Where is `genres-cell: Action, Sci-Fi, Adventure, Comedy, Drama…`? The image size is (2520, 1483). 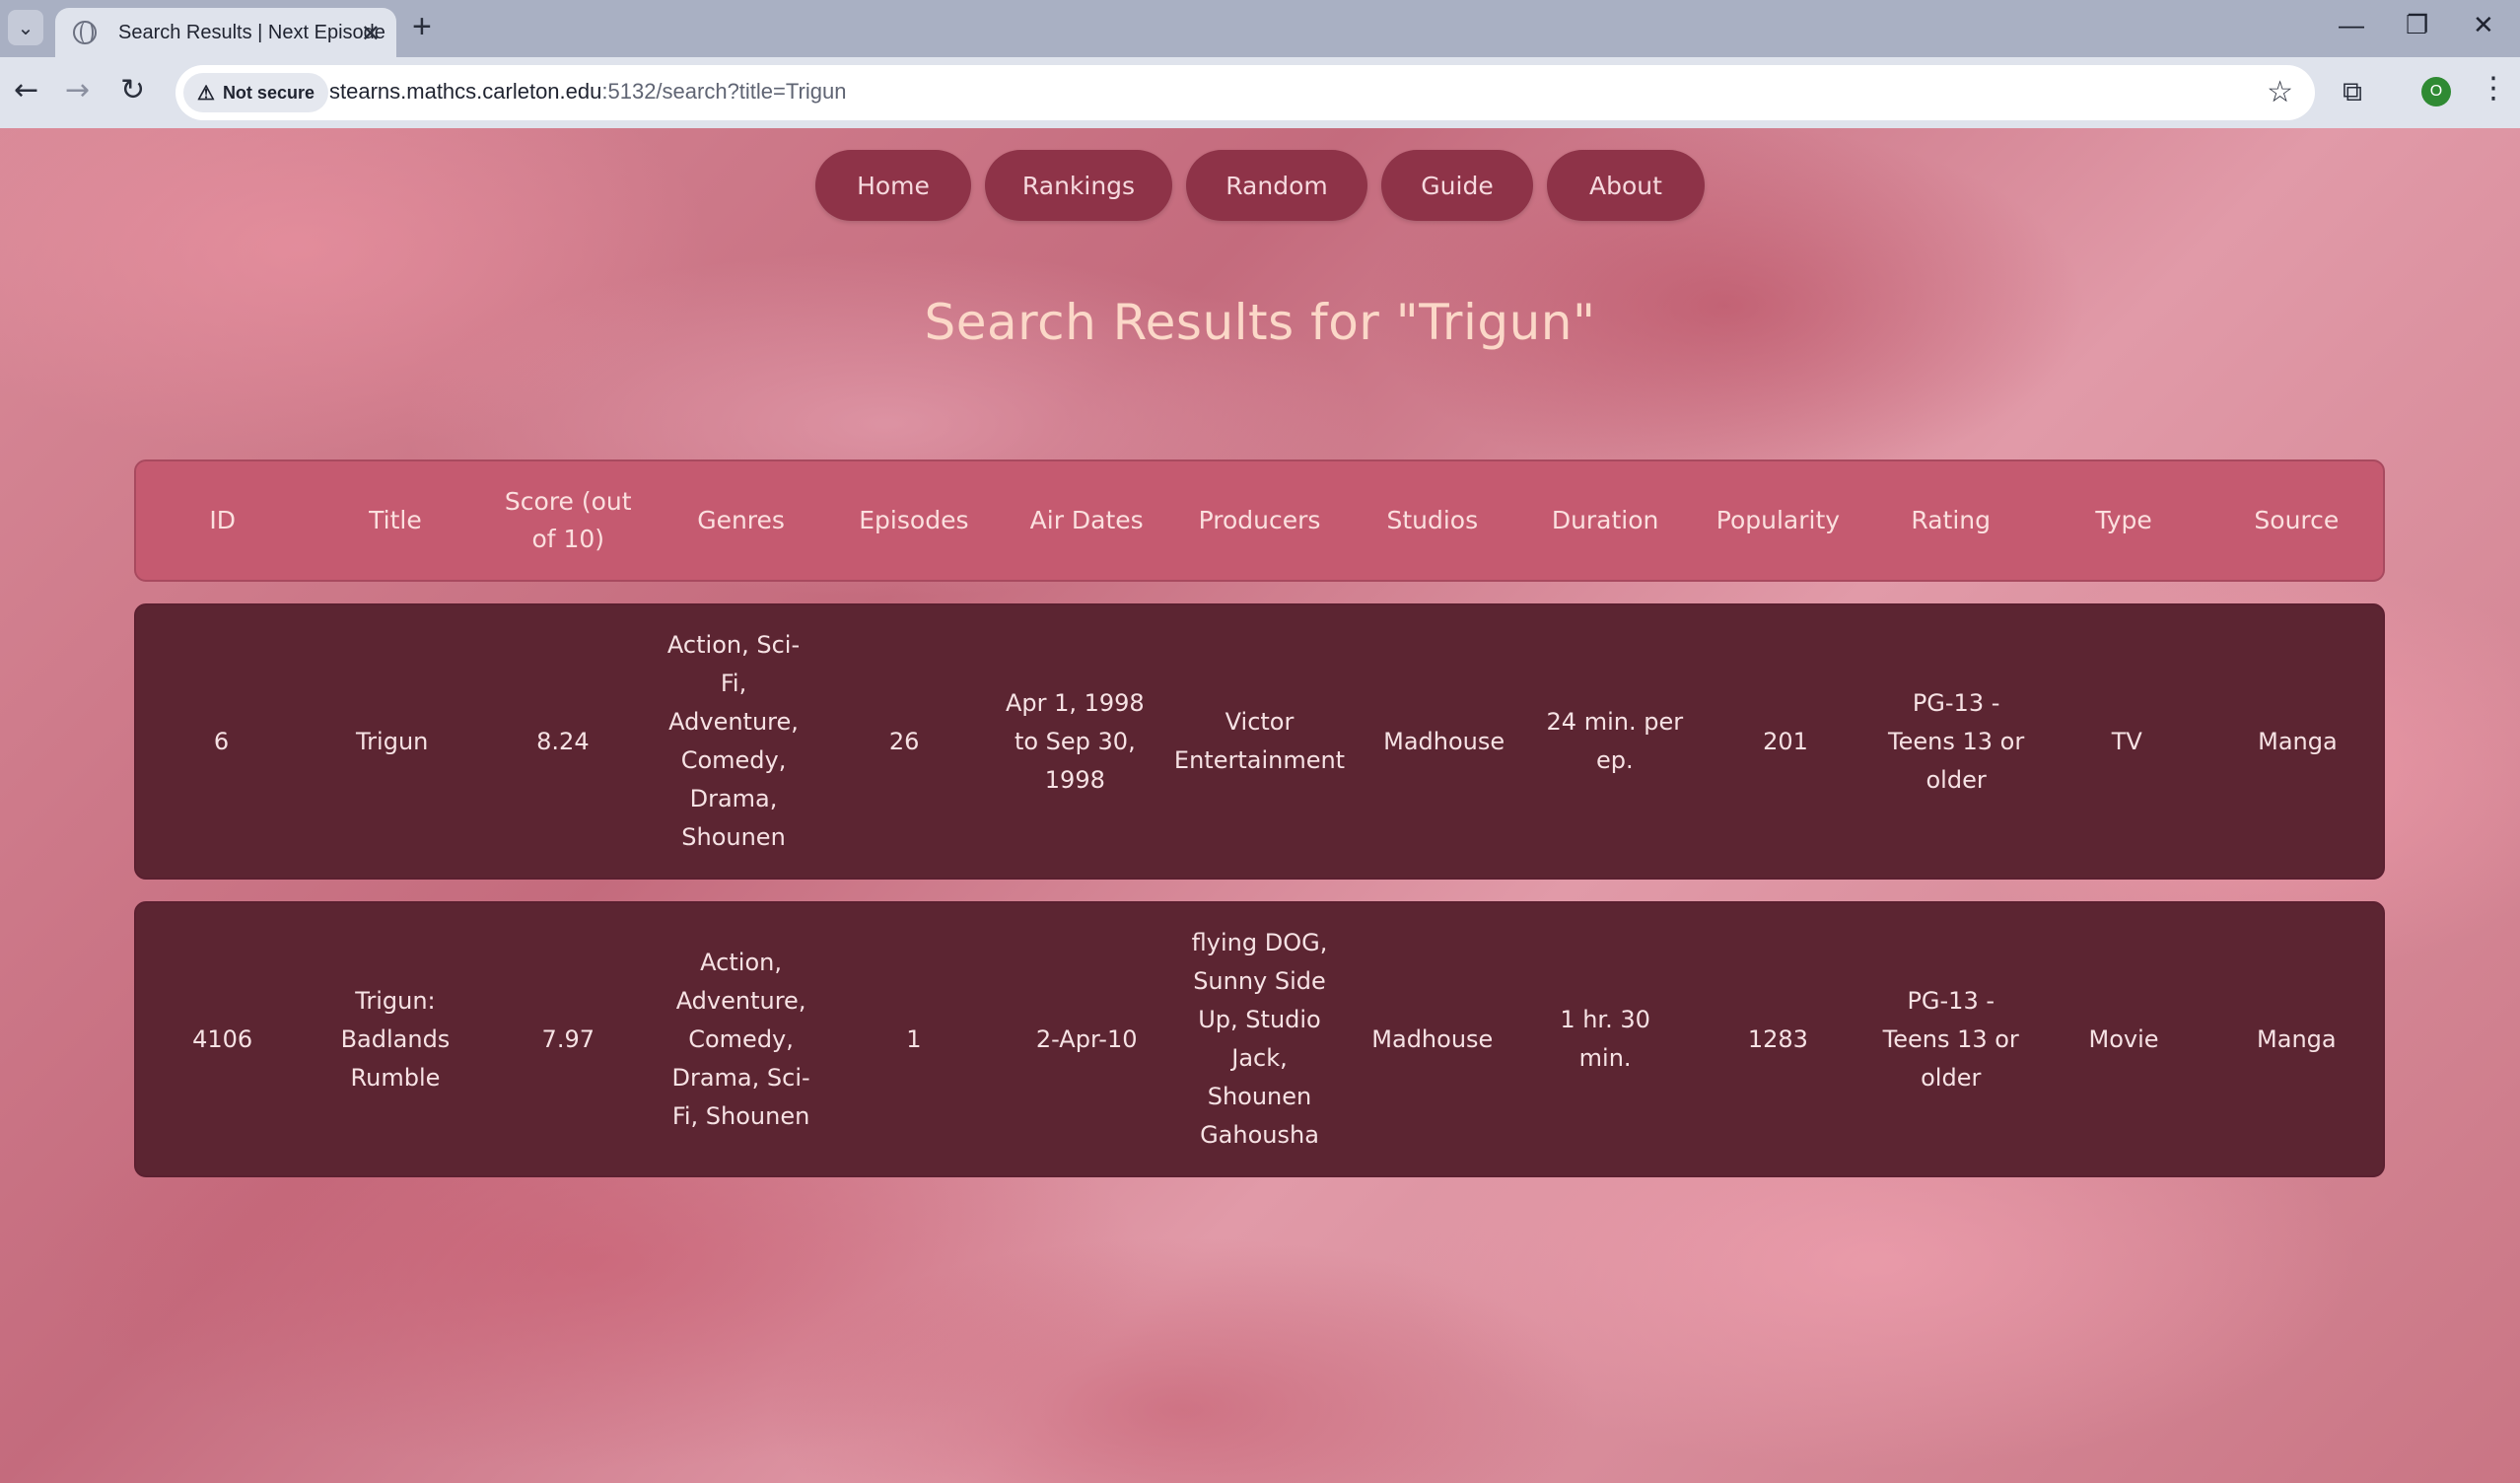 genres-cell: Action, Sci-Fi, Adventure, Comedy, Drama… is located at coordinates (733, 741).